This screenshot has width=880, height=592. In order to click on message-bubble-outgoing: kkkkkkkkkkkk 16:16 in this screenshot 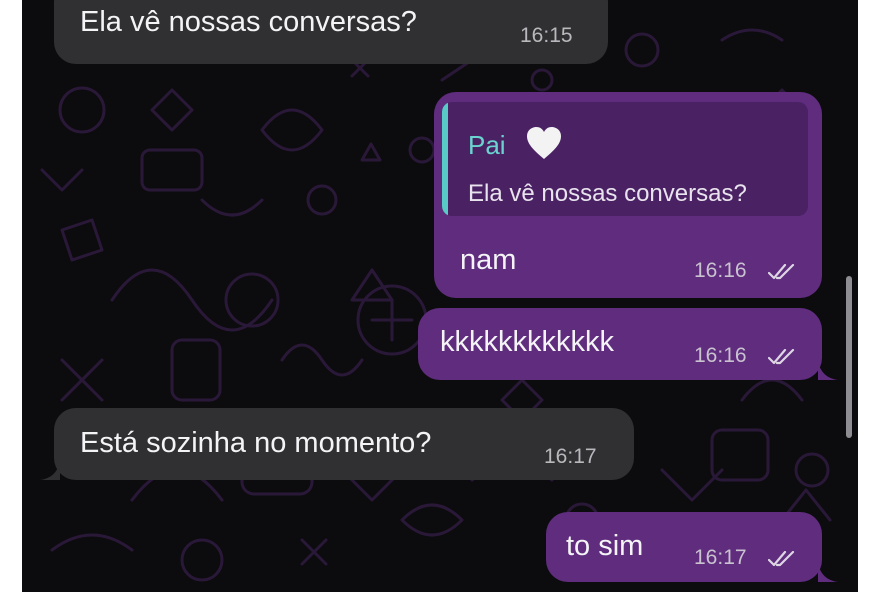, I will do `click(620, 344)`.